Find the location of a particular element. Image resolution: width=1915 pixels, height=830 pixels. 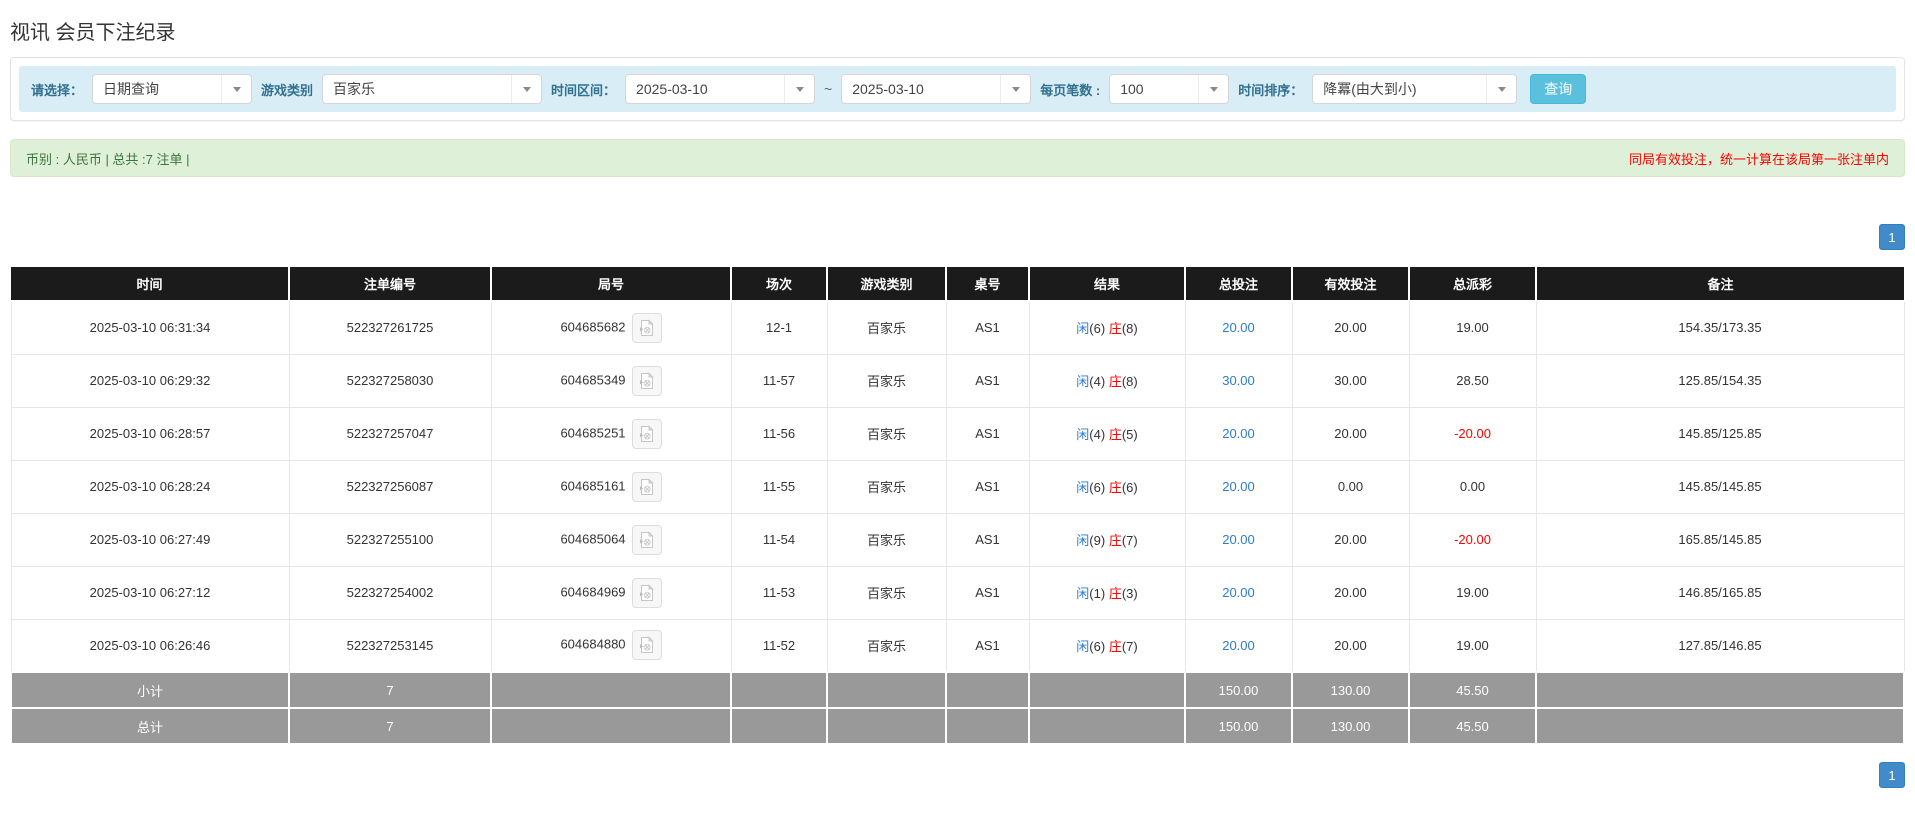

date-to-value: 2025-03-10 is located at coordinates (888, 89).